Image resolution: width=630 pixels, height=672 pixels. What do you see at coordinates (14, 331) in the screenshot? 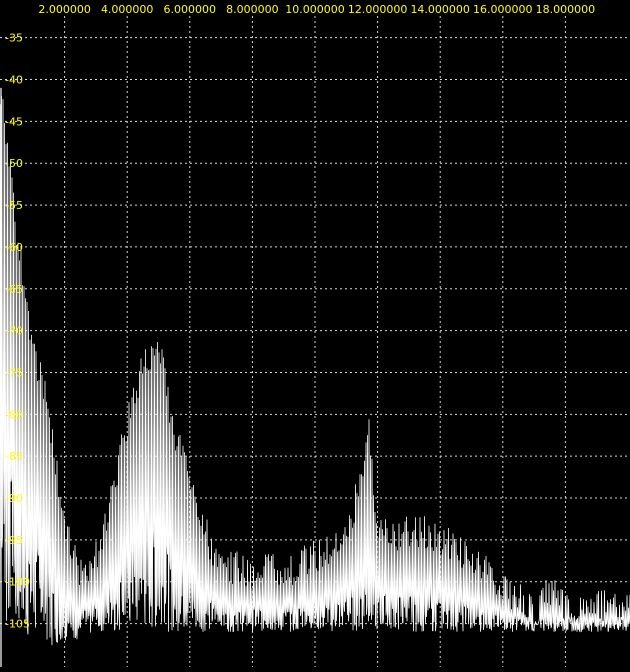
I see `y-tick-label: -70` at bounding box center [14, 331].